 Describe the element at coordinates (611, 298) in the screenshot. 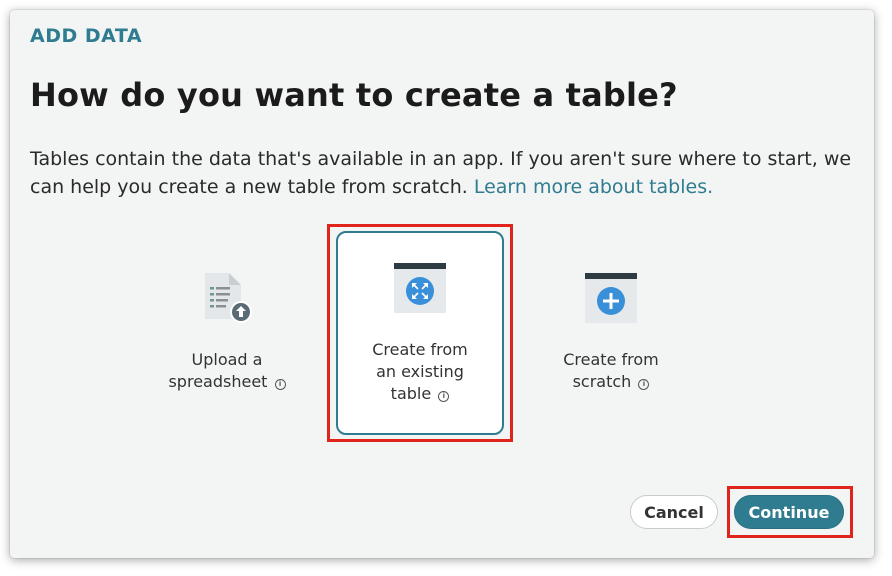

I see `table-from-scratch-icon` at that location.